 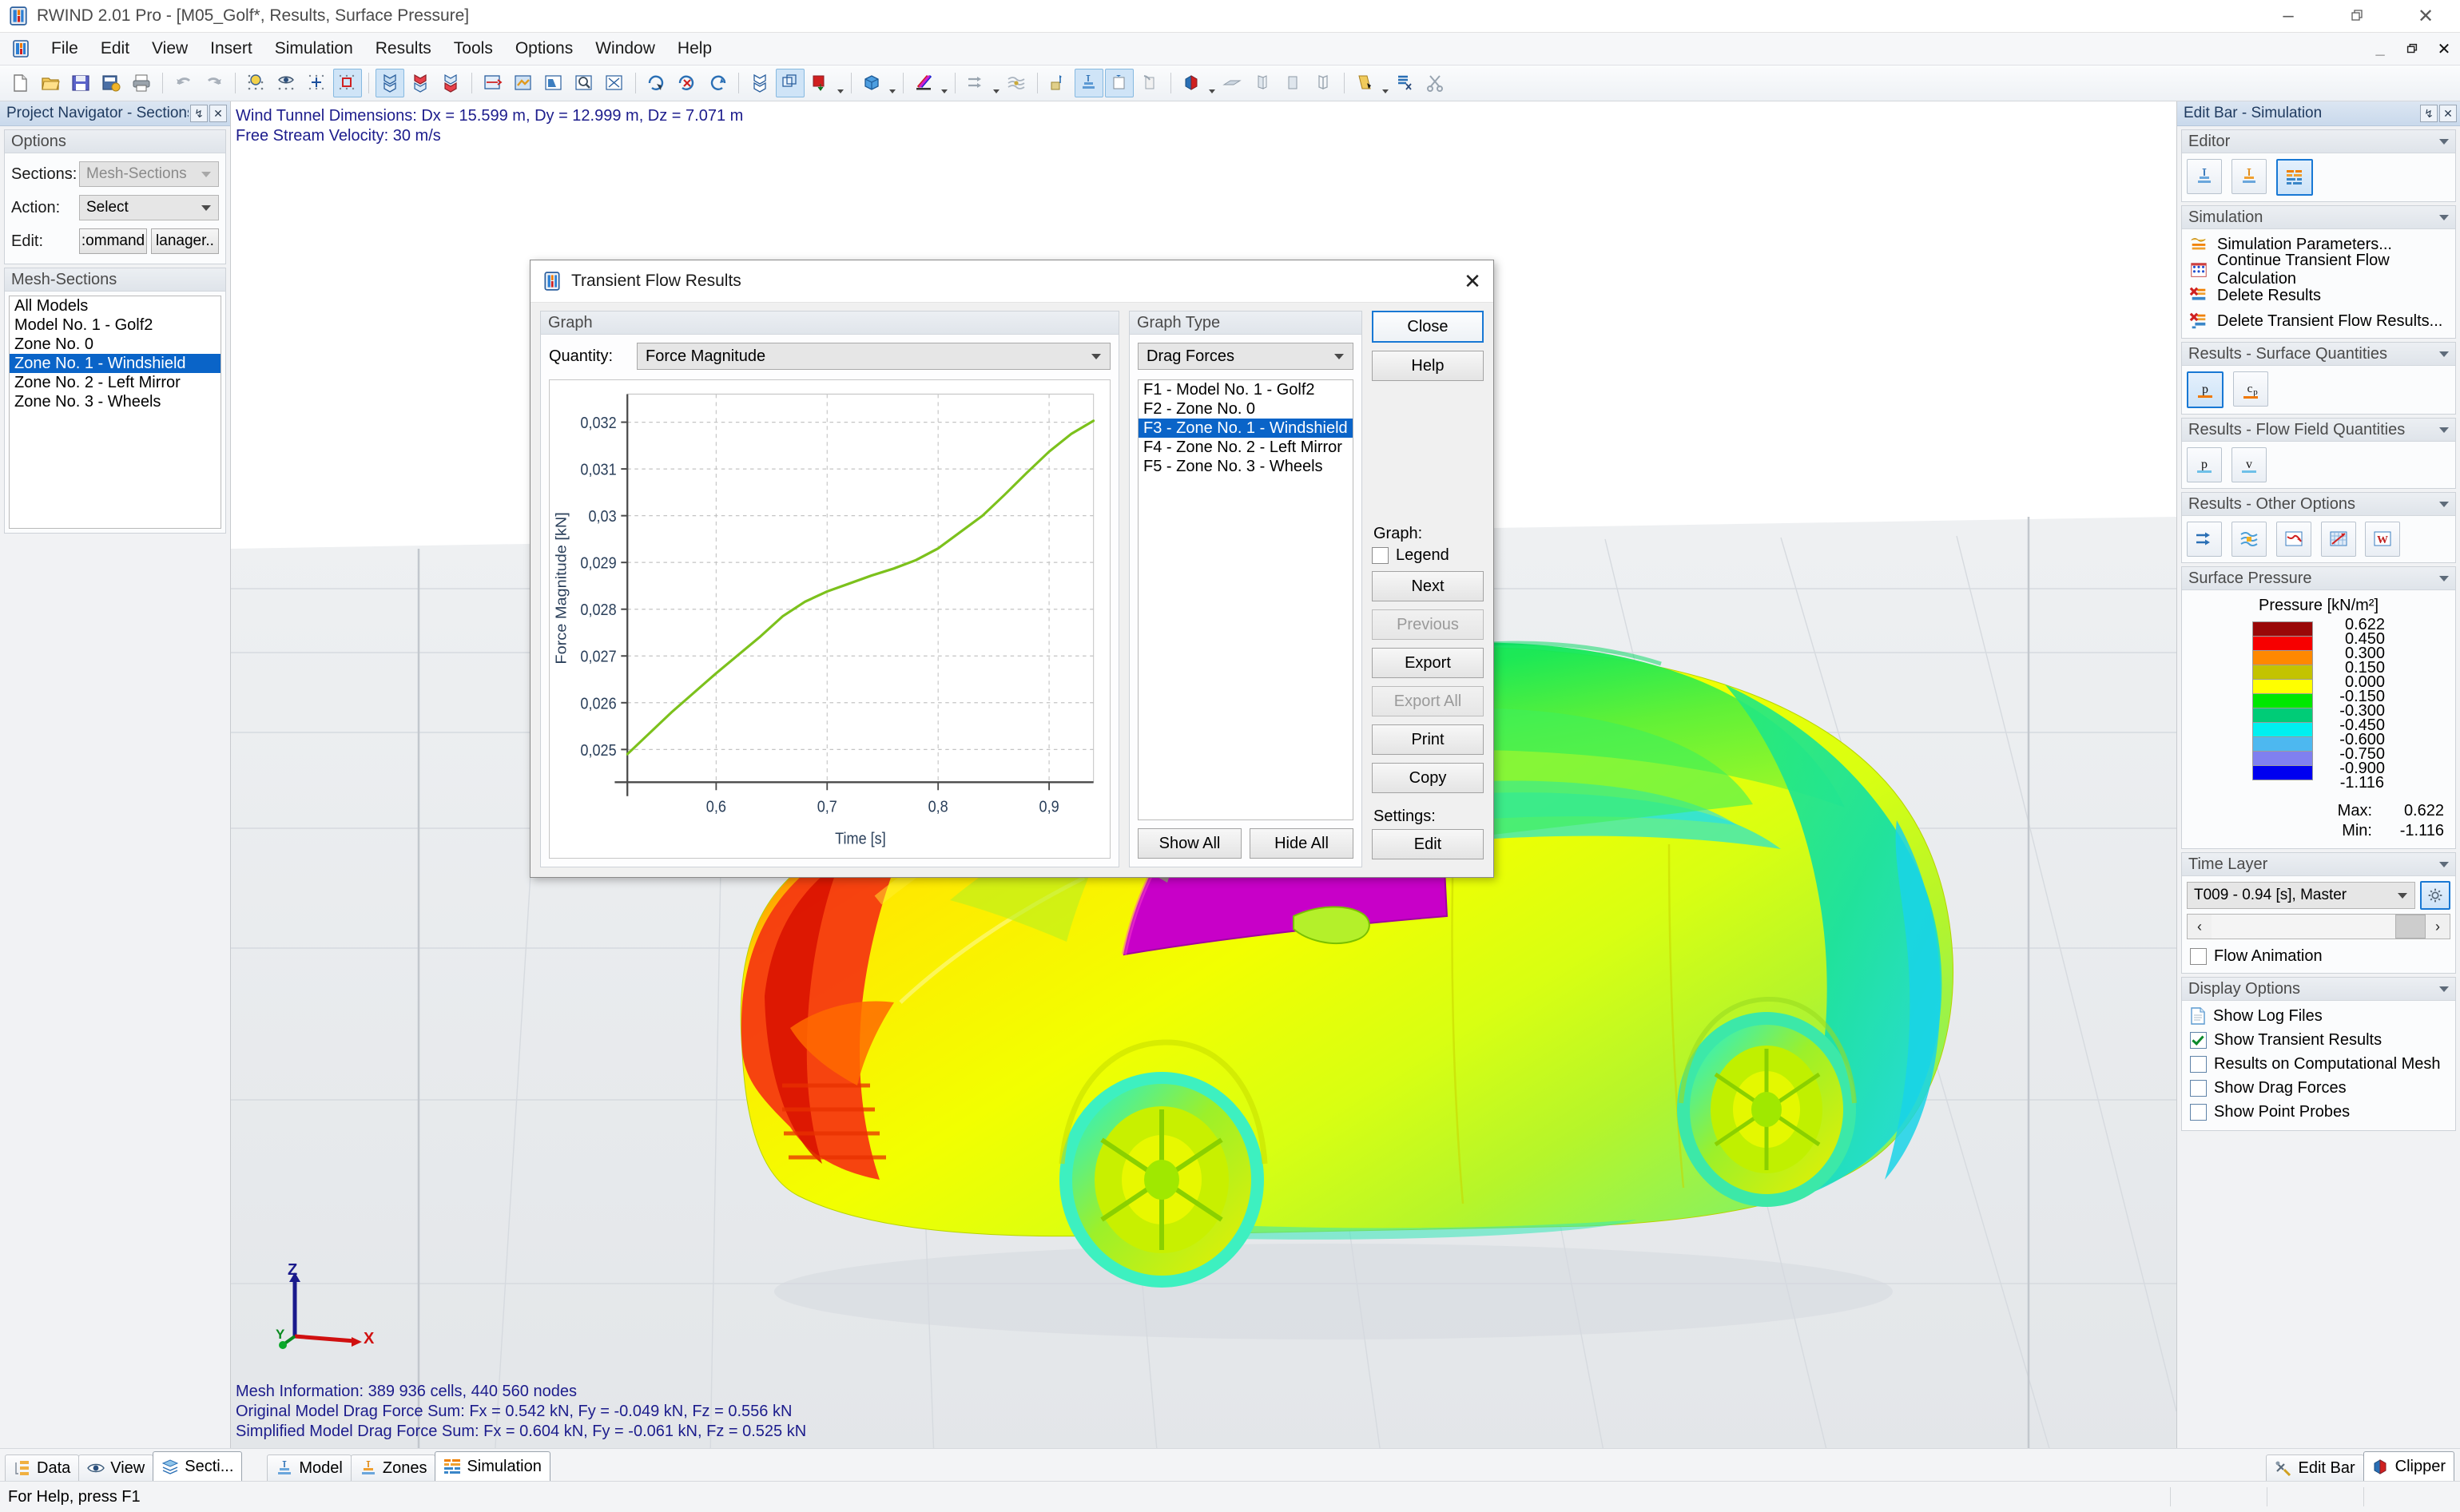 I want to click on mdi-close-button: ✕, so click(x=2444, y=49).